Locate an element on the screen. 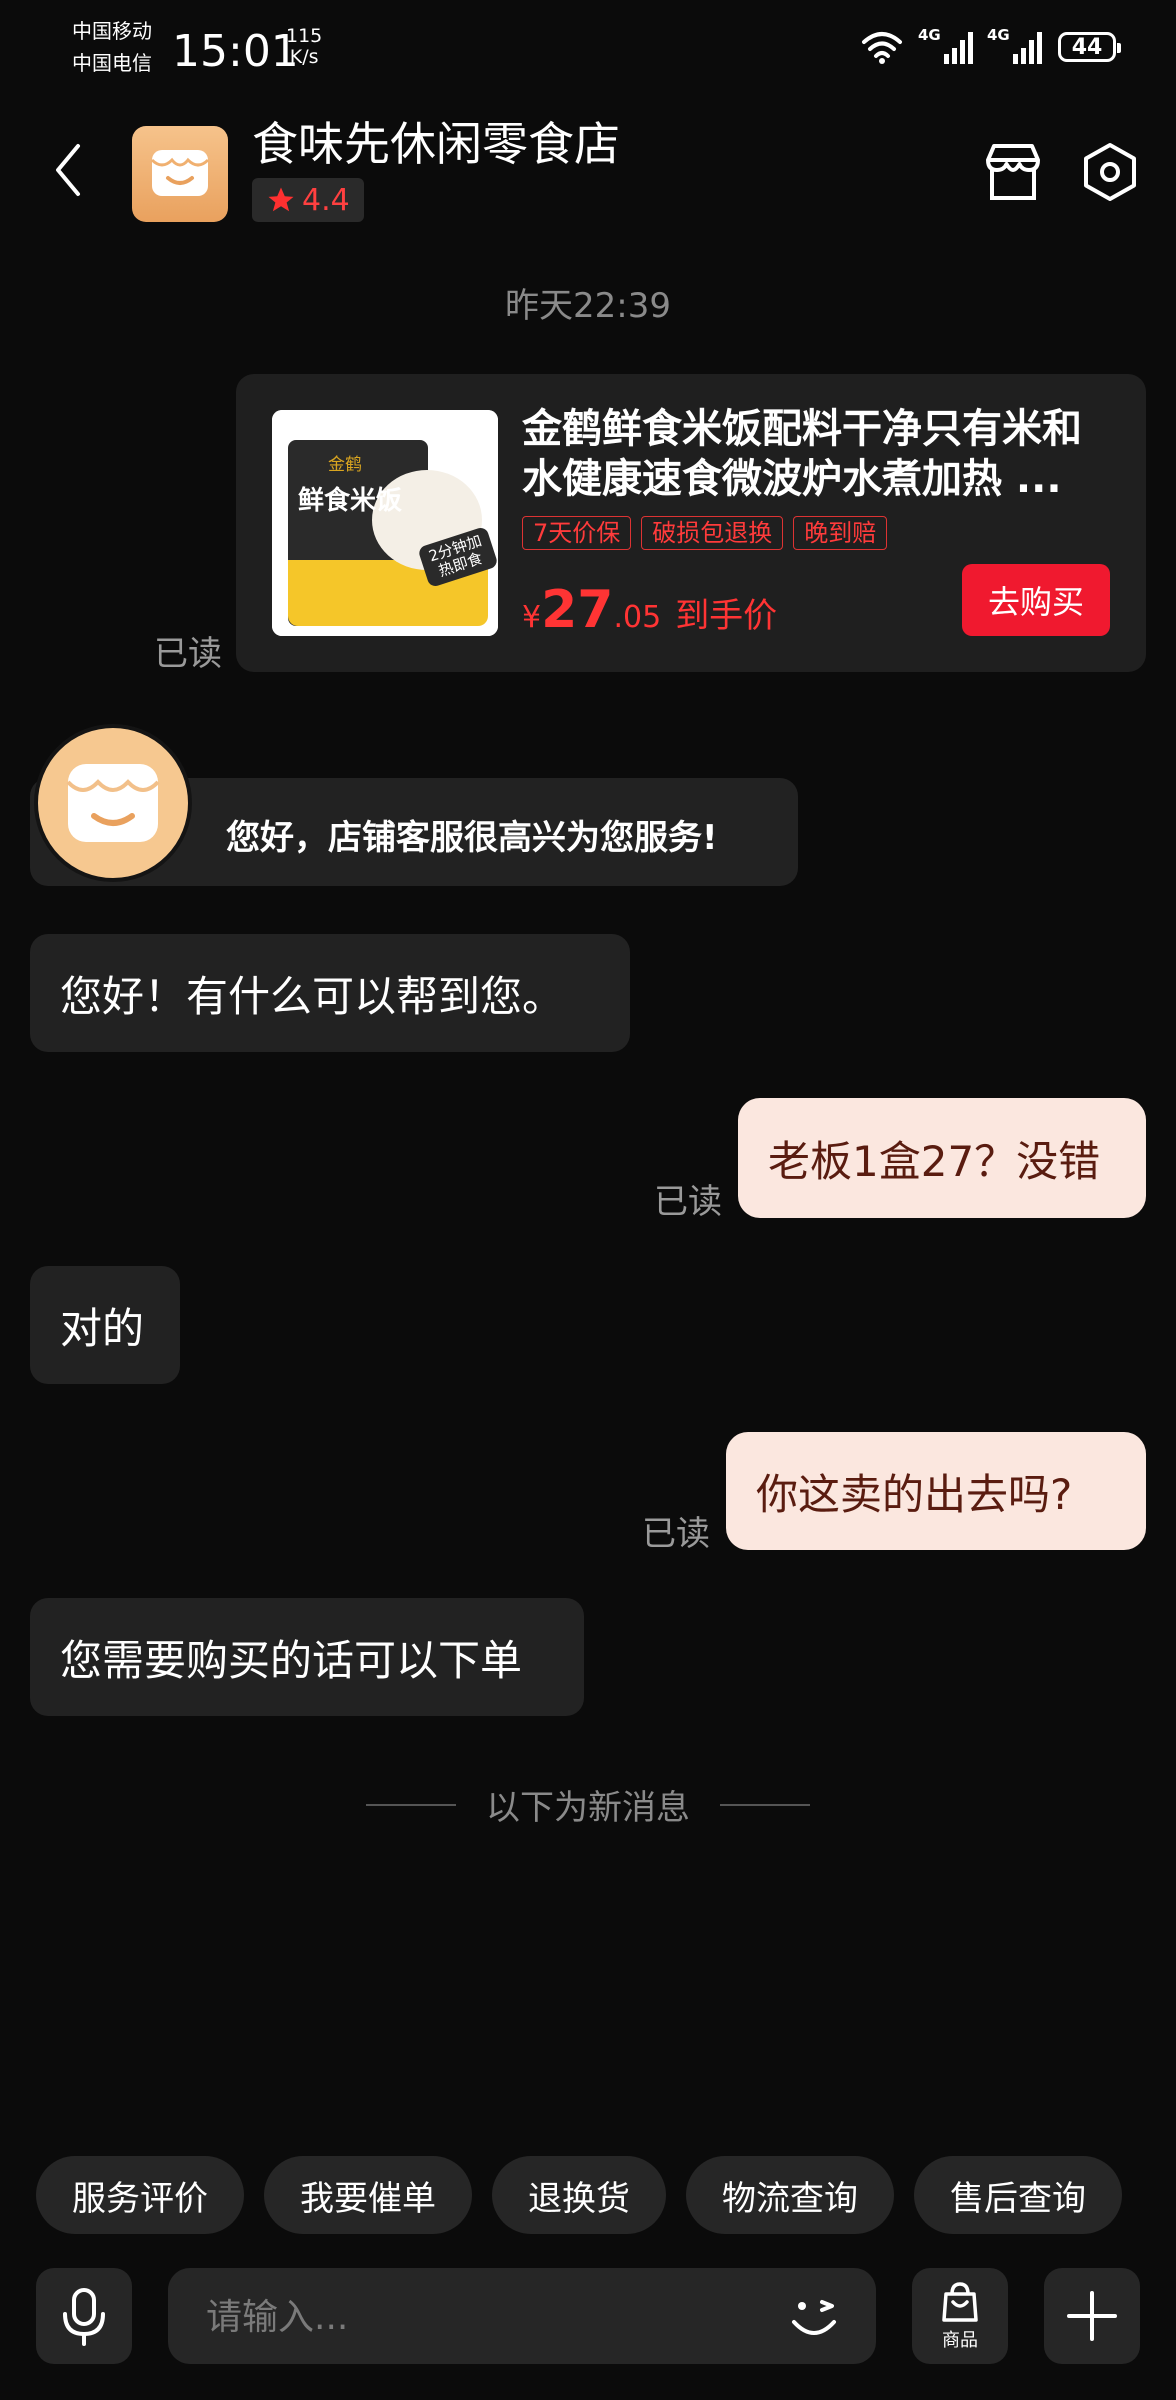 Image resolution: width=1176 pixels, height=2400 pixels. new-messages-divider: 以下为新消息 is located at coordinates (588, 1804).